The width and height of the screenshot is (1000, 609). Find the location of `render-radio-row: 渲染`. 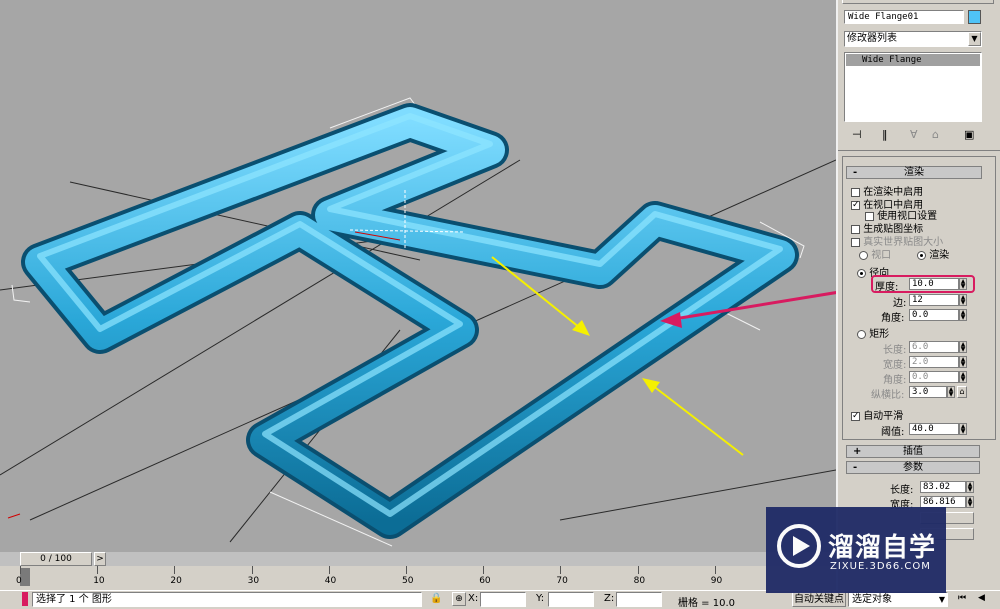

render-radio-row: 渲染 is located at coordinates (933, 253).